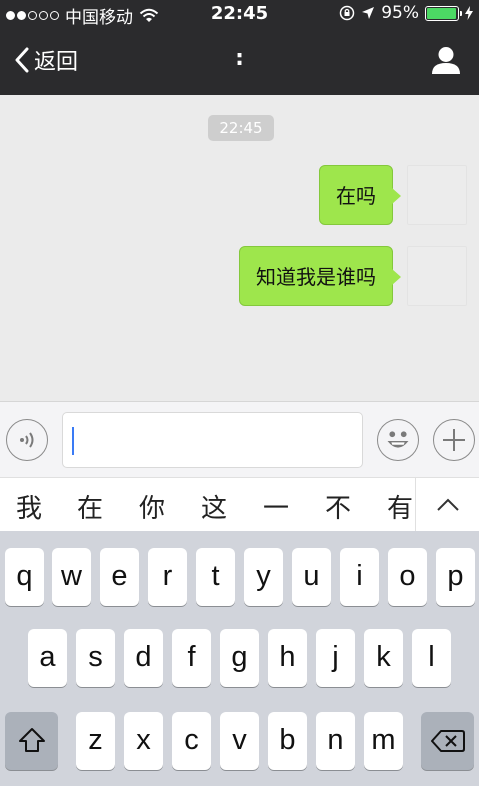 This screenshot has height=786, width=479. I want to click on top-bar: 中国移动 22:45 95% 返回:, so click(239, 47).